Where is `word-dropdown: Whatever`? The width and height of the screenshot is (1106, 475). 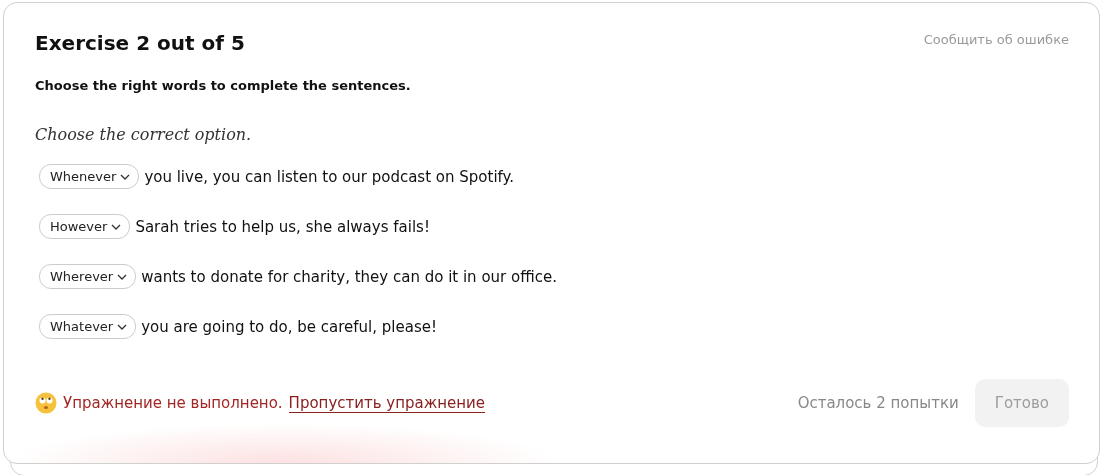 word-dropdown: Whatever is located at coordinates (88, 326).